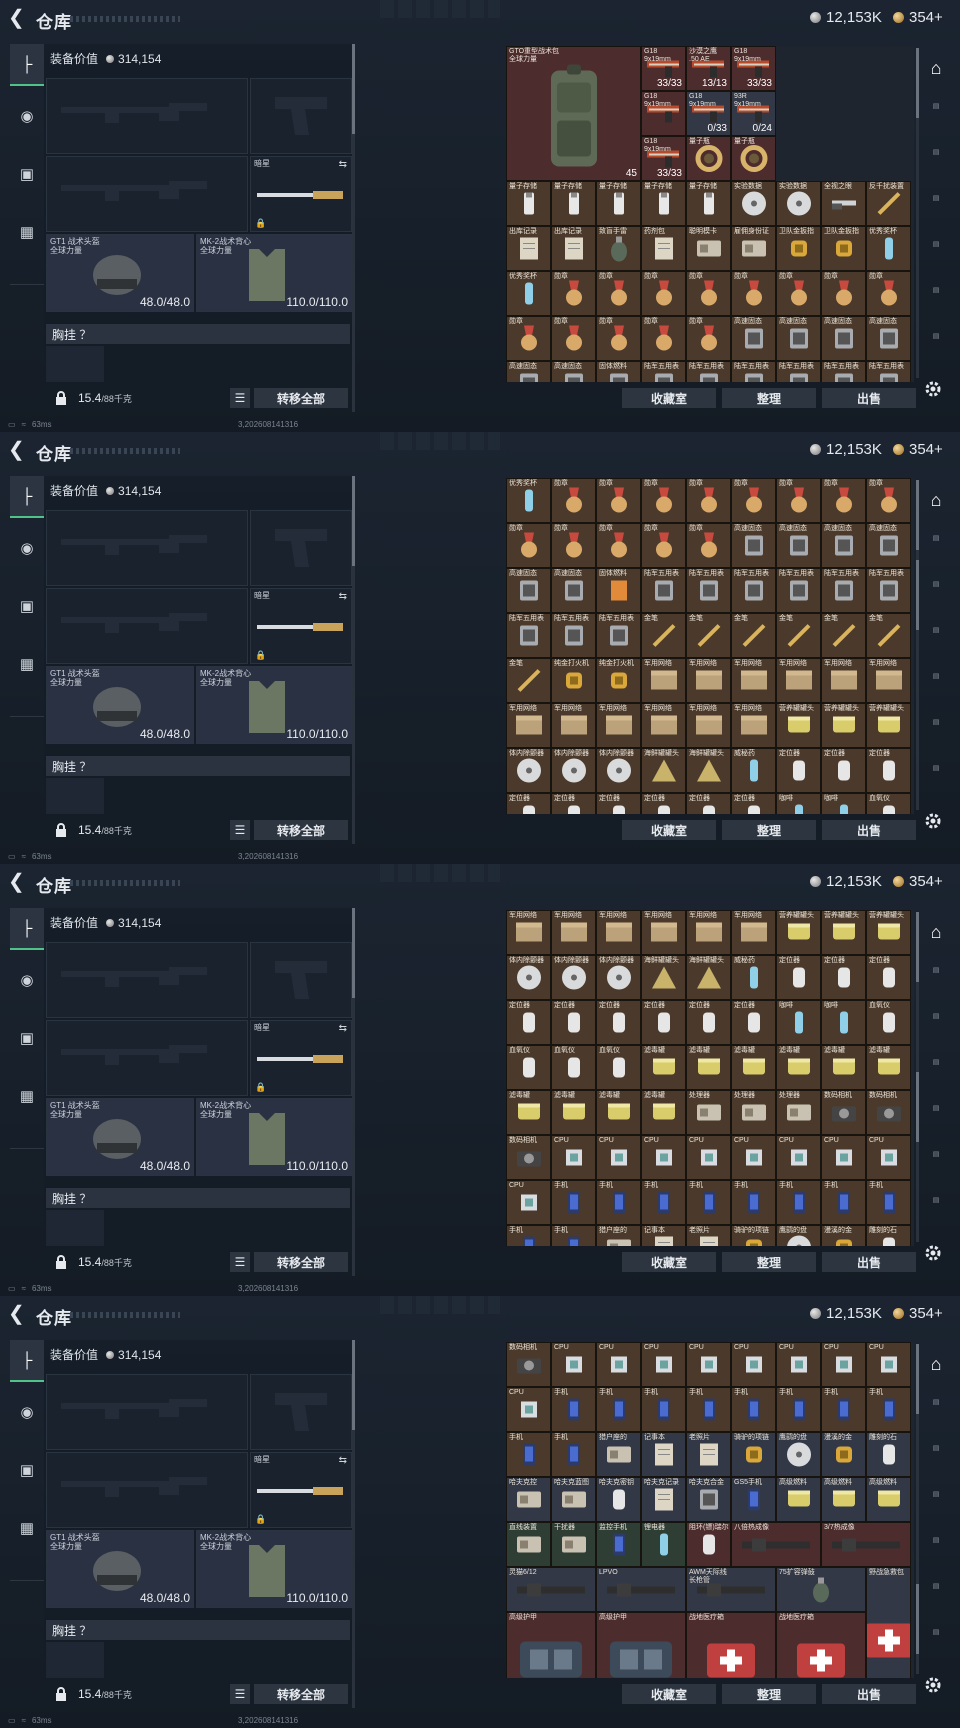  I want to click on inventory-item: 野战急救包220, so click(888, 1622).